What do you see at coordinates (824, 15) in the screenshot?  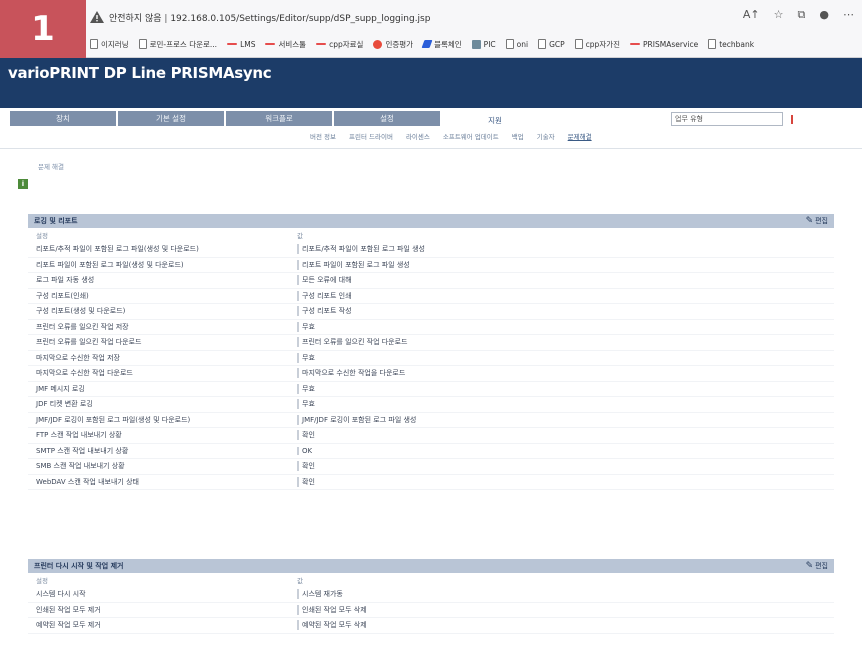 I see `profile-icon: ●` at bounding box center [824, 15].